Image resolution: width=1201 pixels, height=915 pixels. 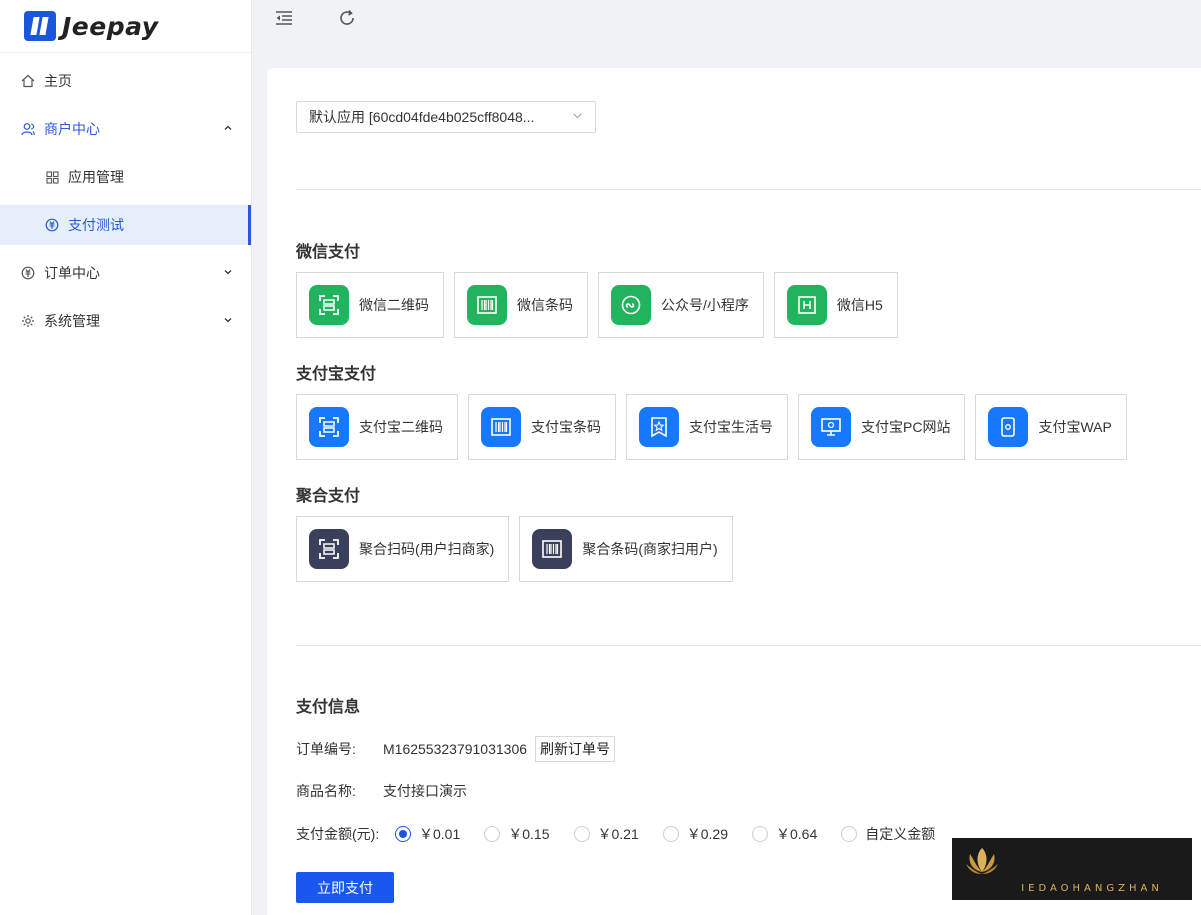 What do you see at coordinates (982, 861) in the screenshot?
I see `lotus-logo-icon` at bounding box center [982, 861].